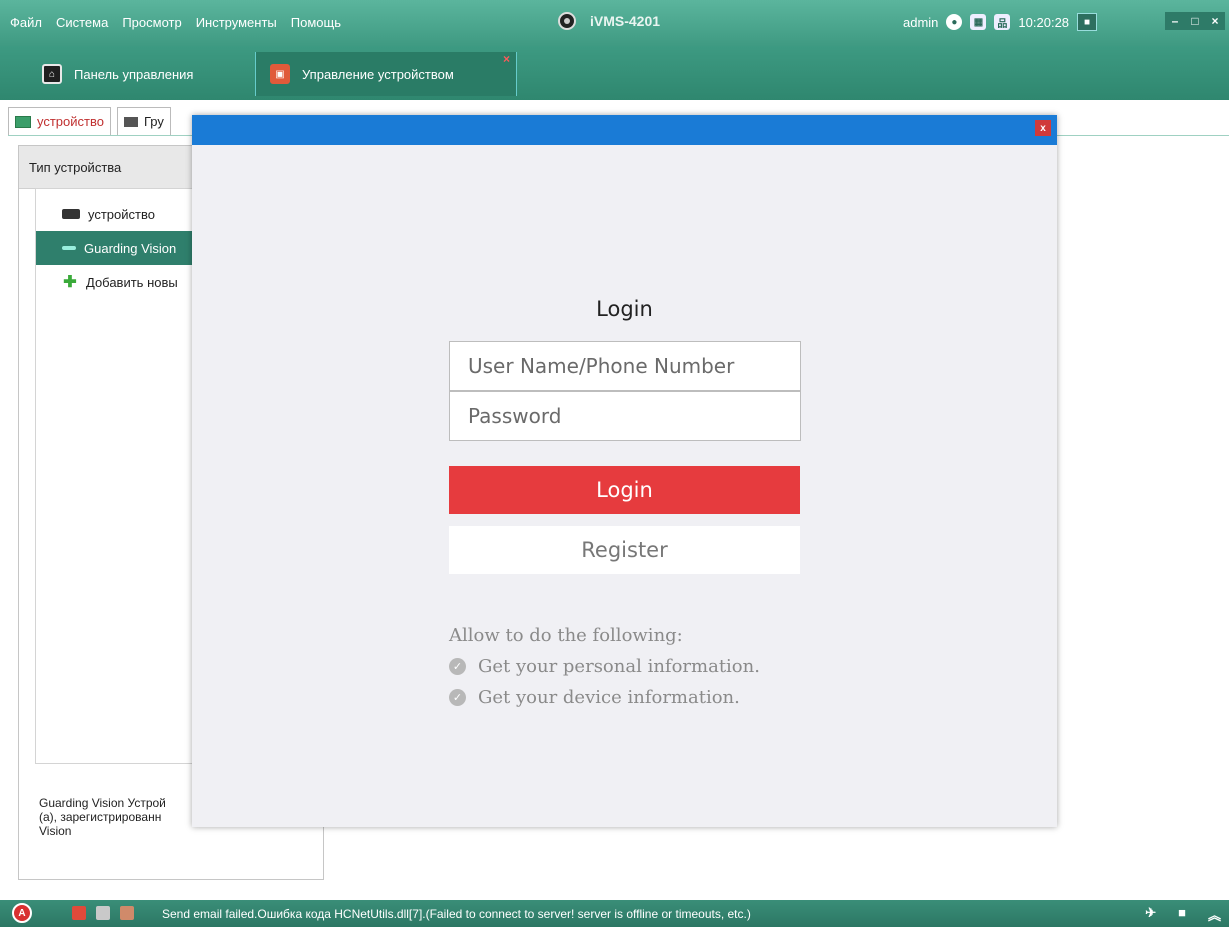 This screenshot has height=927, width=1229. I want to click on home-icon: ⌂, so click(52, 74).